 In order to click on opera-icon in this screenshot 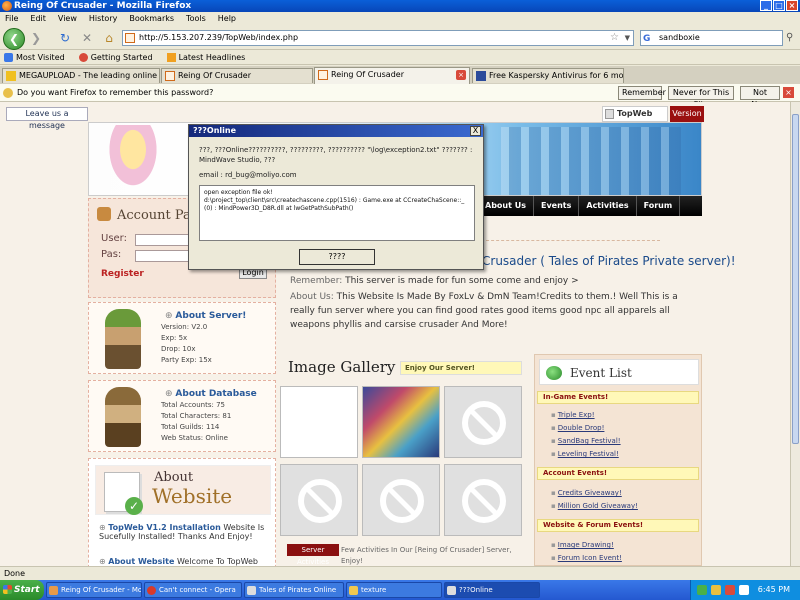, I will do `click(151, 590)`.